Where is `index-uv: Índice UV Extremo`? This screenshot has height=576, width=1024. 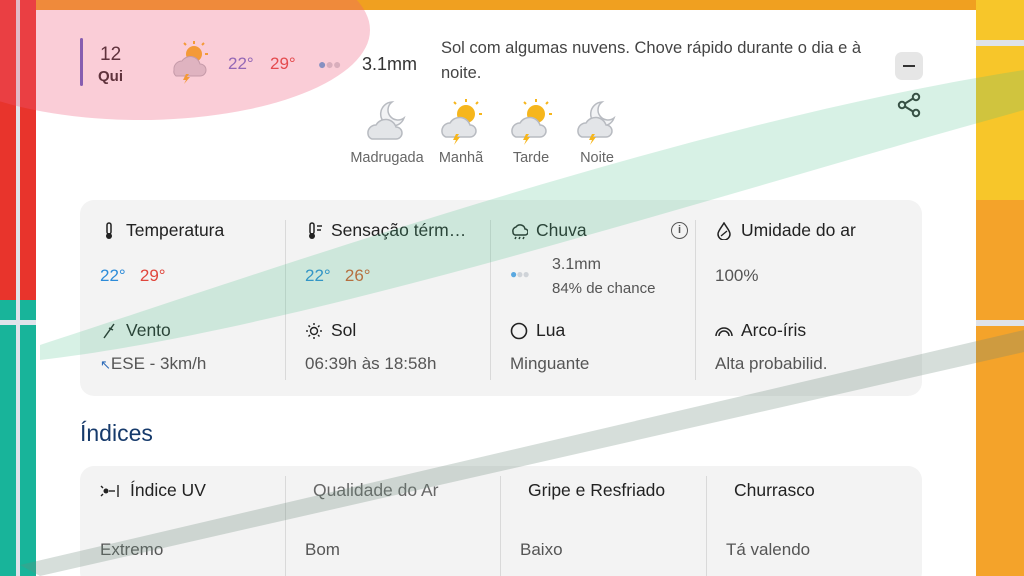
index-uv: Índice UV Extremo is located at coordinates (182, 521).